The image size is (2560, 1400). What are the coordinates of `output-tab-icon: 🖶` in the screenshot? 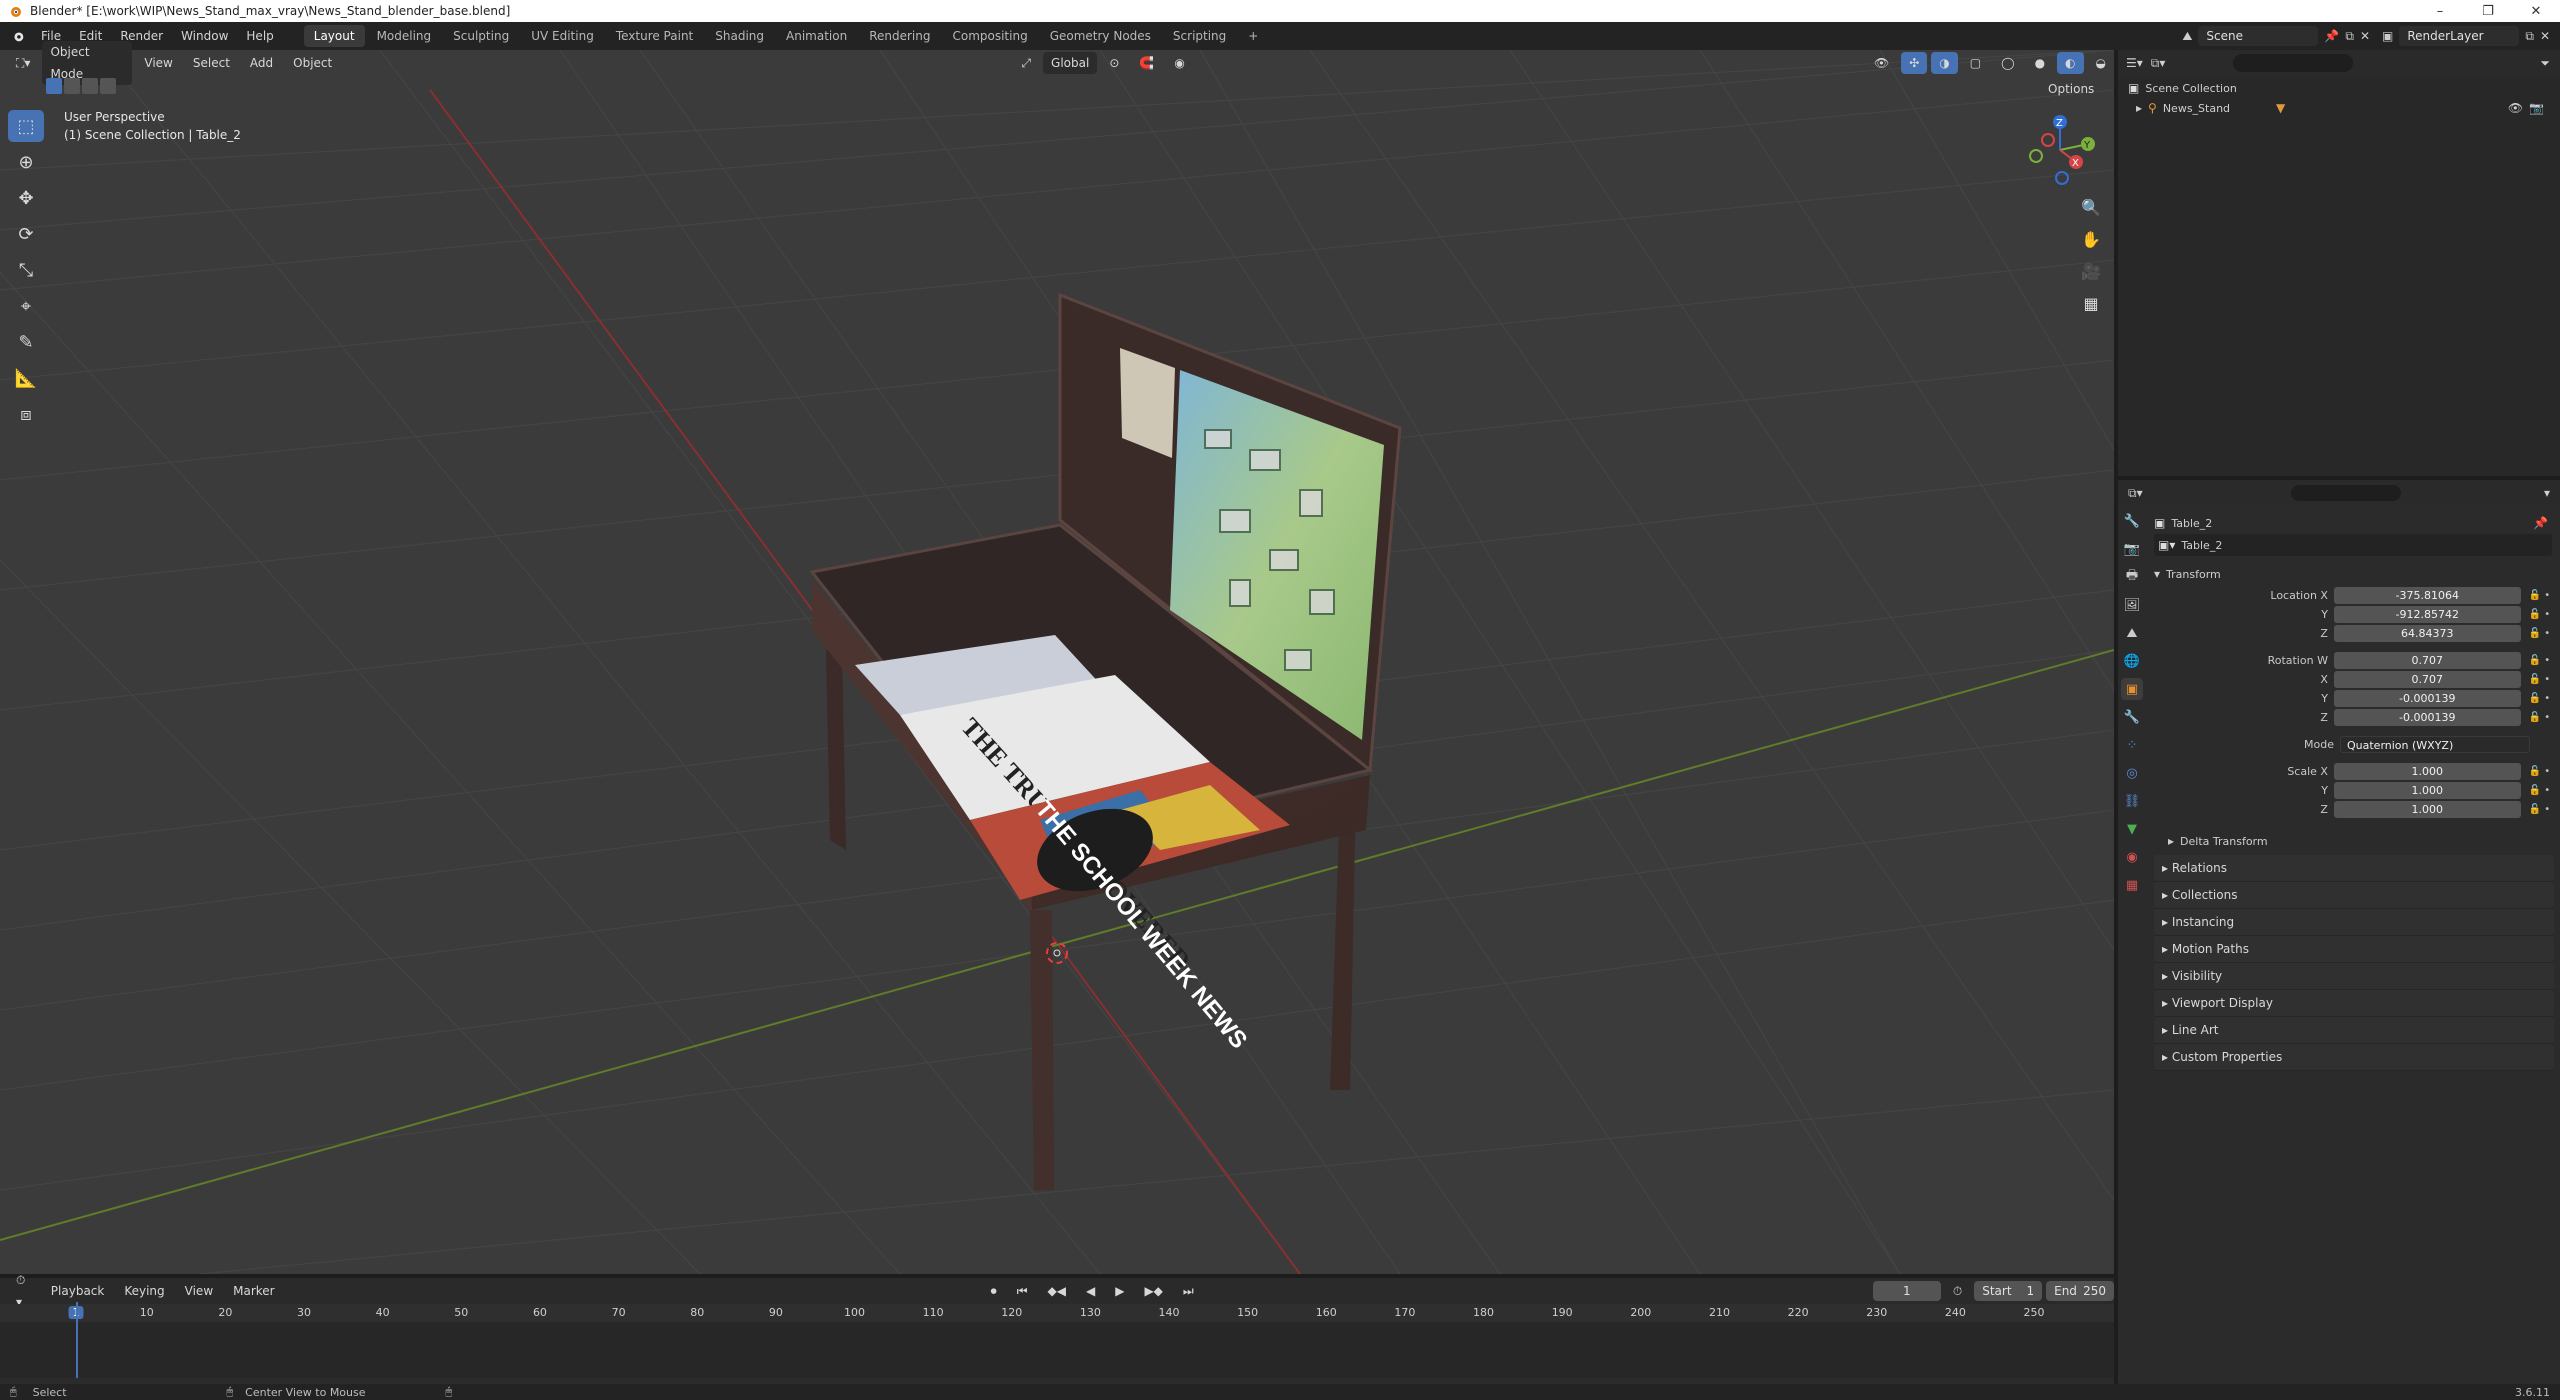 It's located at (2132, 577).